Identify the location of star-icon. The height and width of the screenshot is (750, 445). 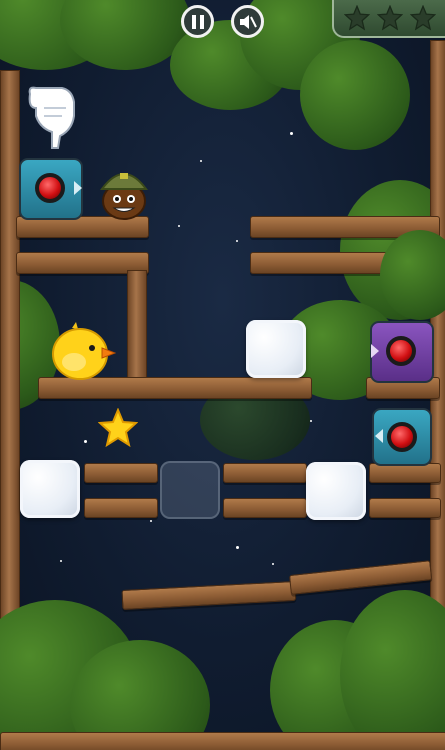
(118, 427).